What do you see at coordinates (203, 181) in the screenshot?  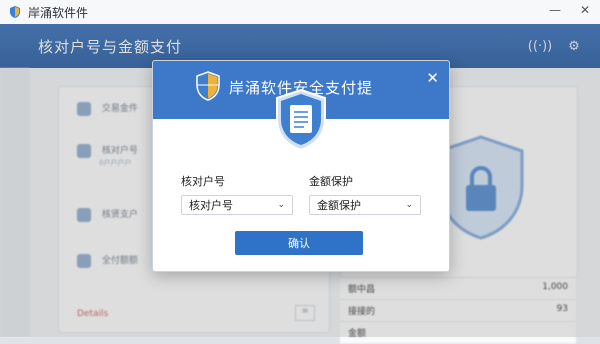 I see `account-number-label: 核对户号` at bounding box center [203, 181].